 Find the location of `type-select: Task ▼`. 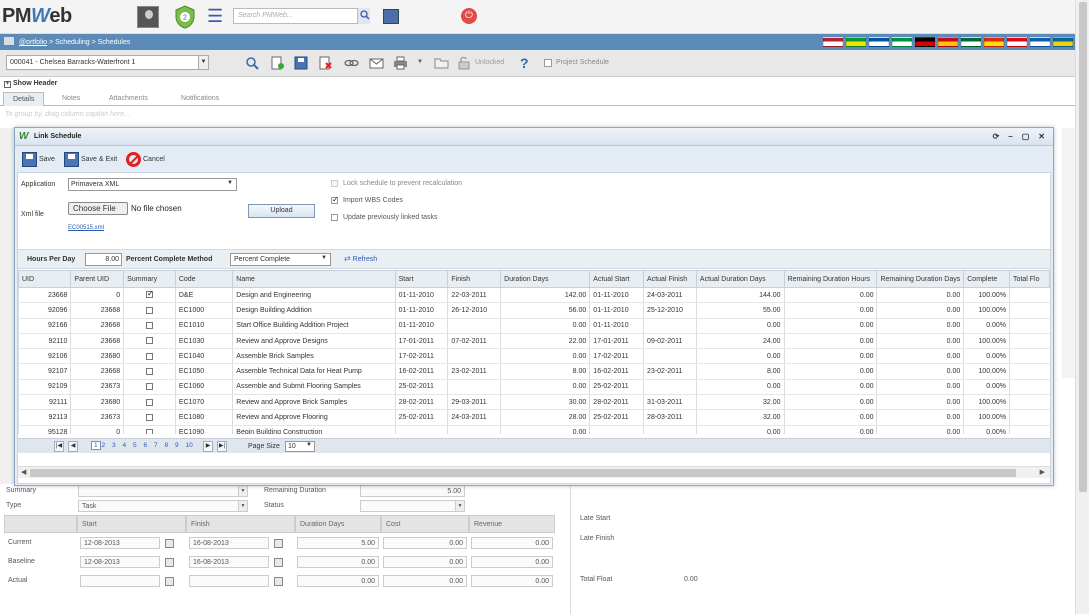

type-select: Task ▼ is located at coordinates (163, 506).